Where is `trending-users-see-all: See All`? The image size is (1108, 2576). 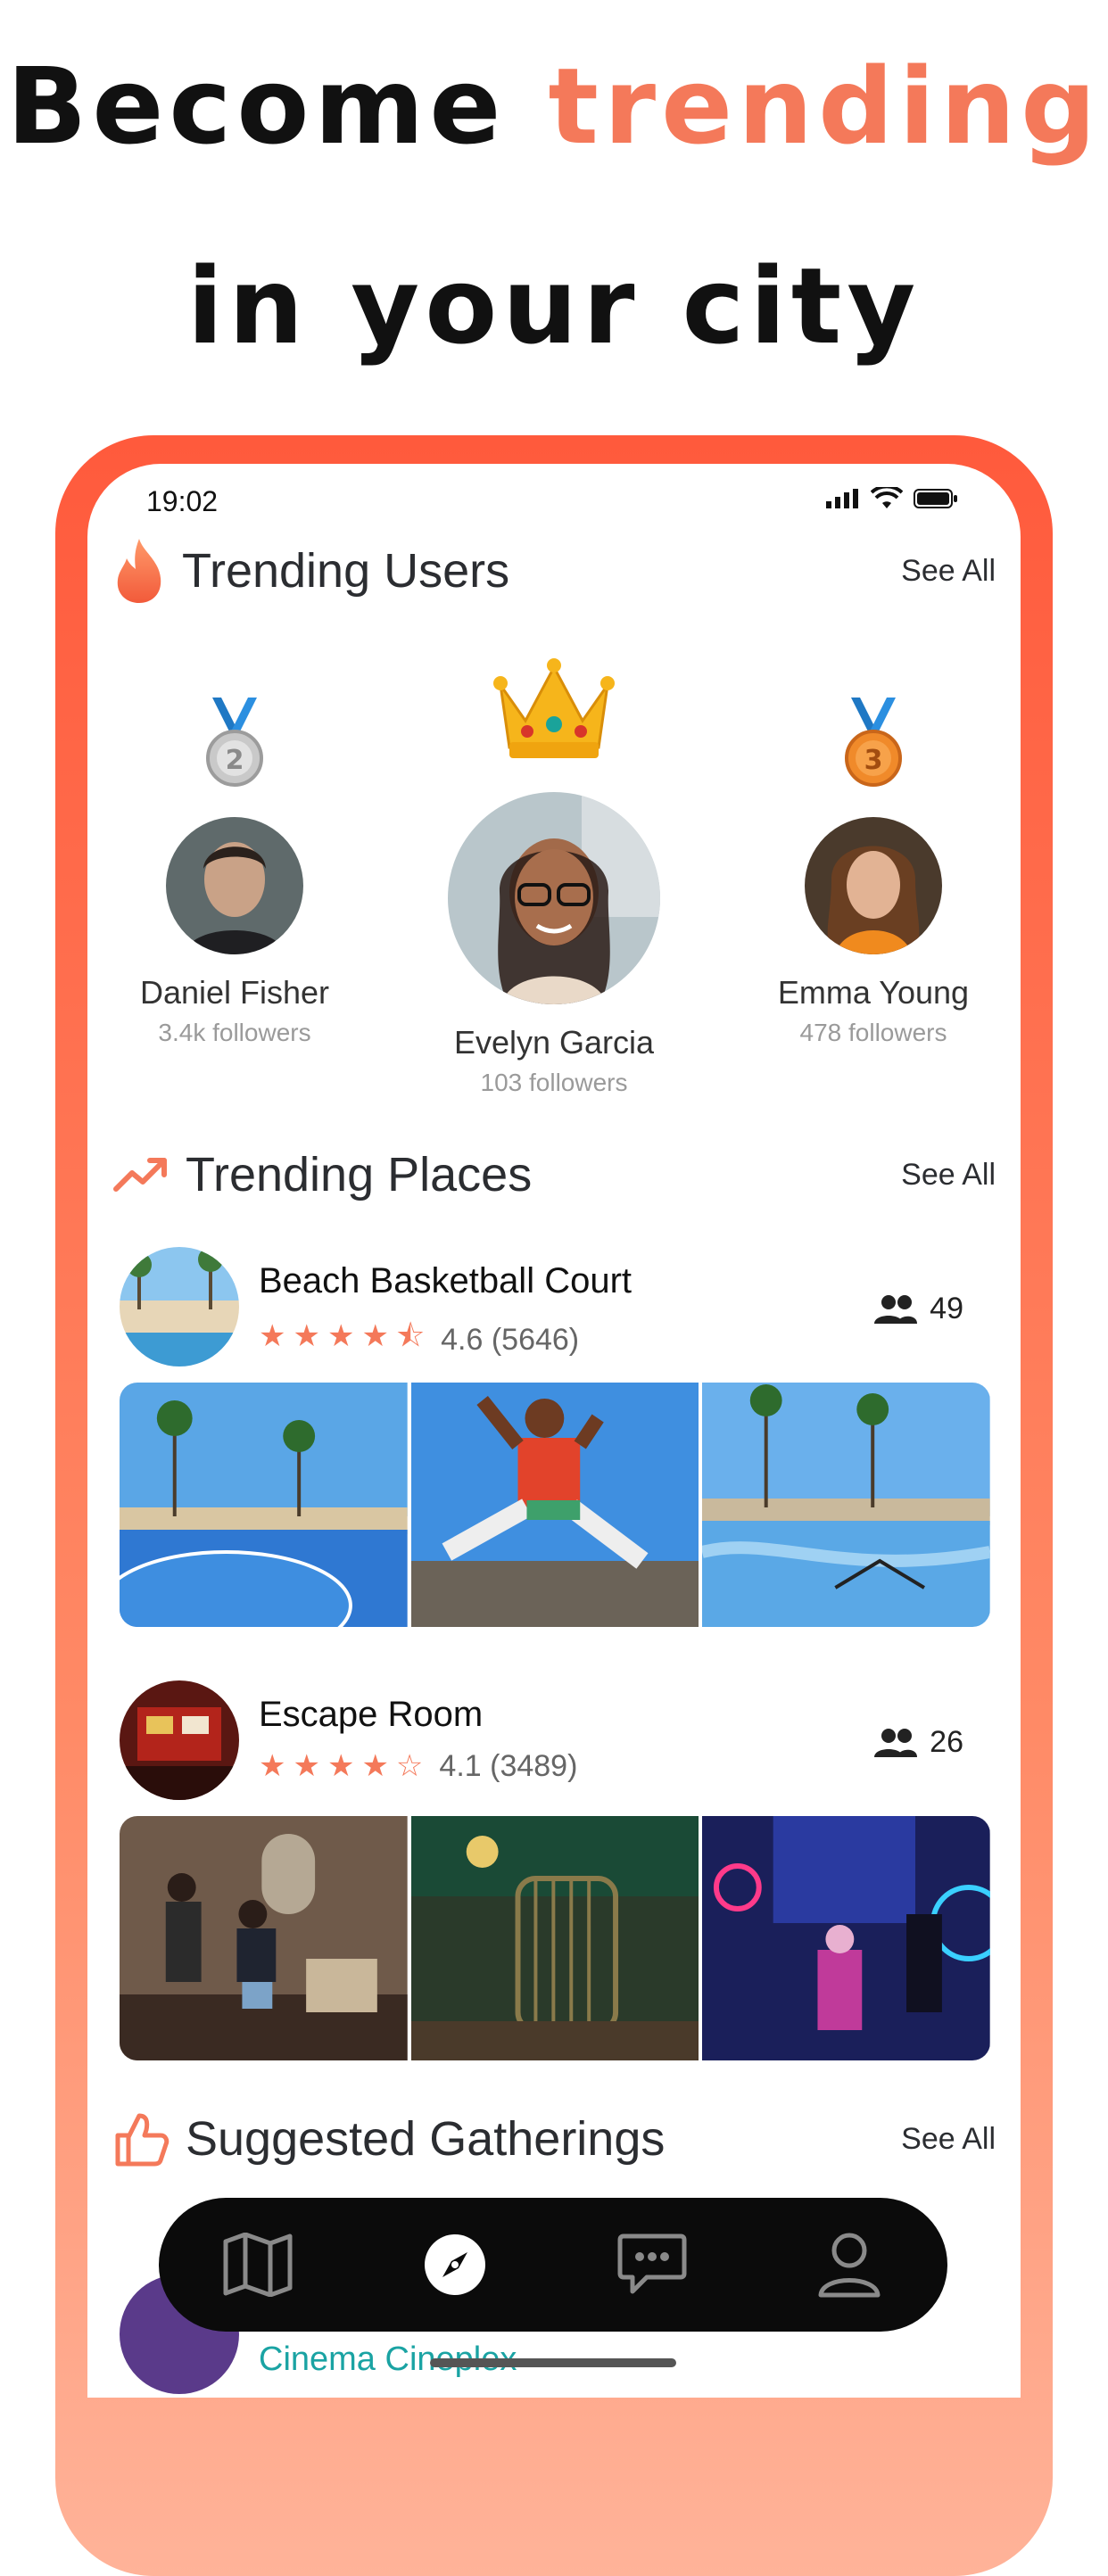
trending-users-see-all: See All is located at coordinates (948, 572).